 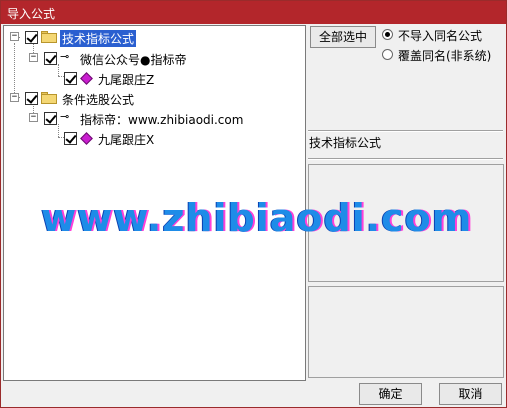 I want to click on formula-description-panel, so click(x=406, y=332).